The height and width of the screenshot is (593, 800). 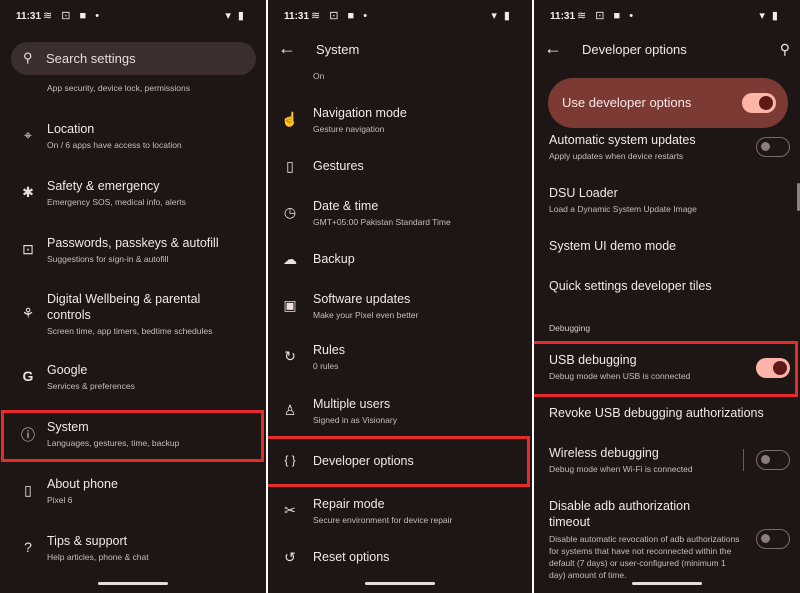 I want to click on item-subtitle: GMT+05:00 Pakistan Standard Time, so click(x=382, y=222).